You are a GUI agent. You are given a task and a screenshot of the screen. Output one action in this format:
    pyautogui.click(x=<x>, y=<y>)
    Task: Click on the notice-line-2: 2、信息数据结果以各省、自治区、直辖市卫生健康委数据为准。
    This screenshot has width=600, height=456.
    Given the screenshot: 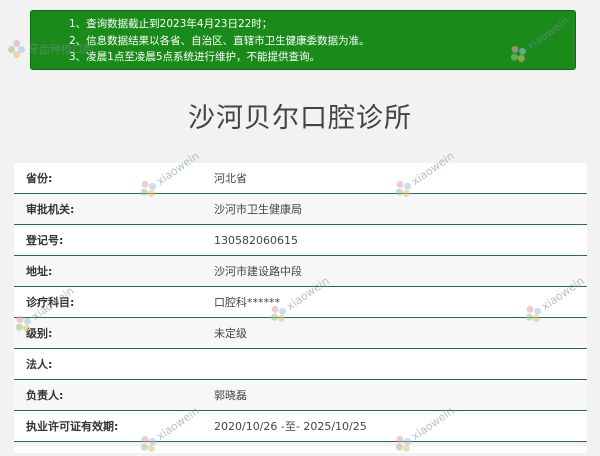 What is the action you would take?
    pyautogui.click(x=219, y=40)
    